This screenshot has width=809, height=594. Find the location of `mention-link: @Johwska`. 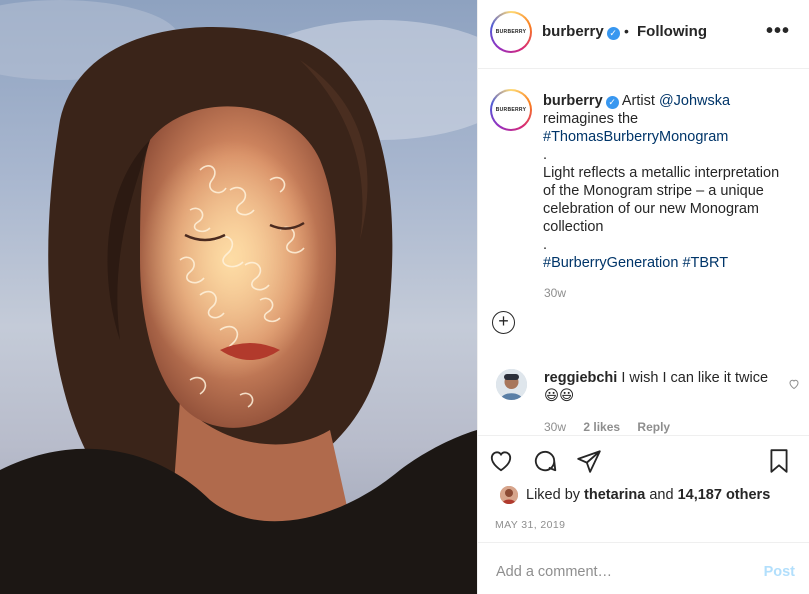

mention-link: @Johwska is located at coordinates (694, 101).